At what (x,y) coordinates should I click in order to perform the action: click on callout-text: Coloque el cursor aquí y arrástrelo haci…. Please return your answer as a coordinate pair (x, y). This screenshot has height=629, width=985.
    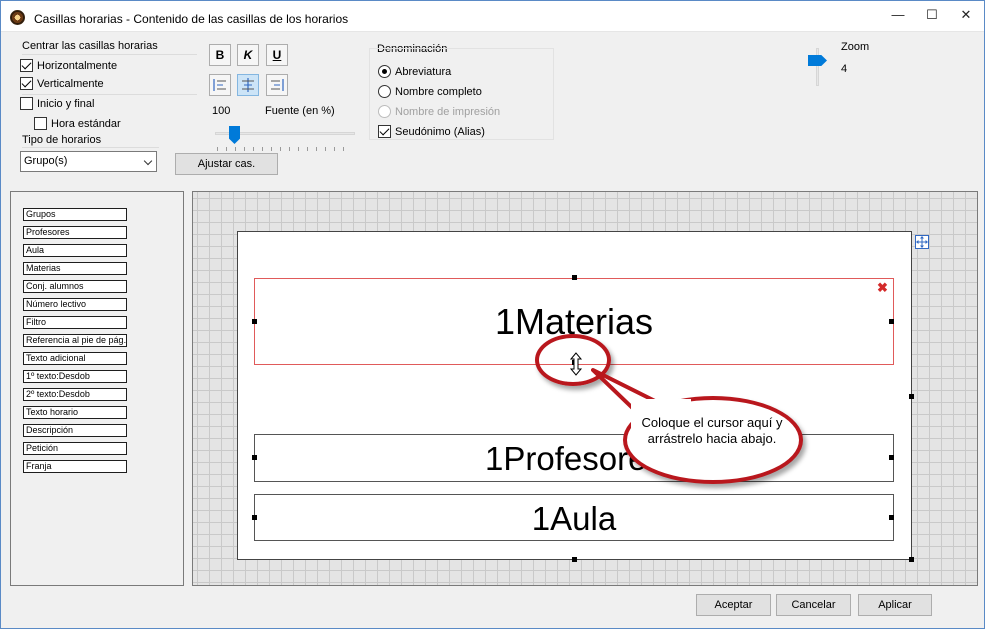
    Looking at the image, I should click on (712, 430).